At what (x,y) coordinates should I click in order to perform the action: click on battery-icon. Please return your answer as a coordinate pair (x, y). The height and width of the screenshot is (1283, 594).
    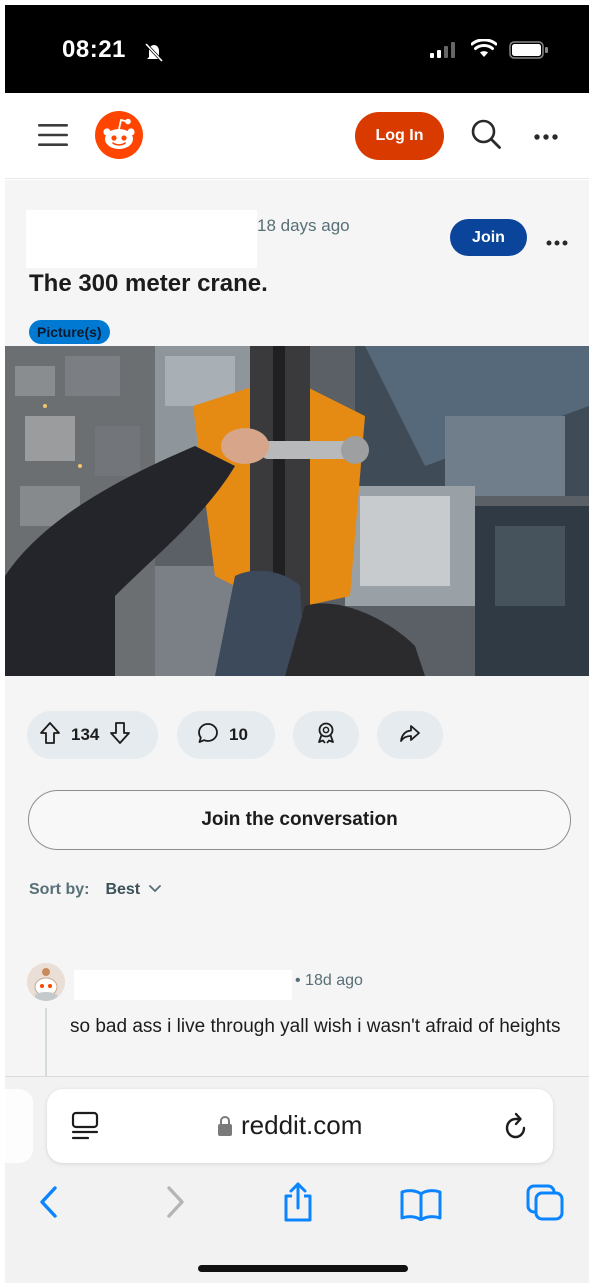
    Looking at the image, I should click on (529, 52).